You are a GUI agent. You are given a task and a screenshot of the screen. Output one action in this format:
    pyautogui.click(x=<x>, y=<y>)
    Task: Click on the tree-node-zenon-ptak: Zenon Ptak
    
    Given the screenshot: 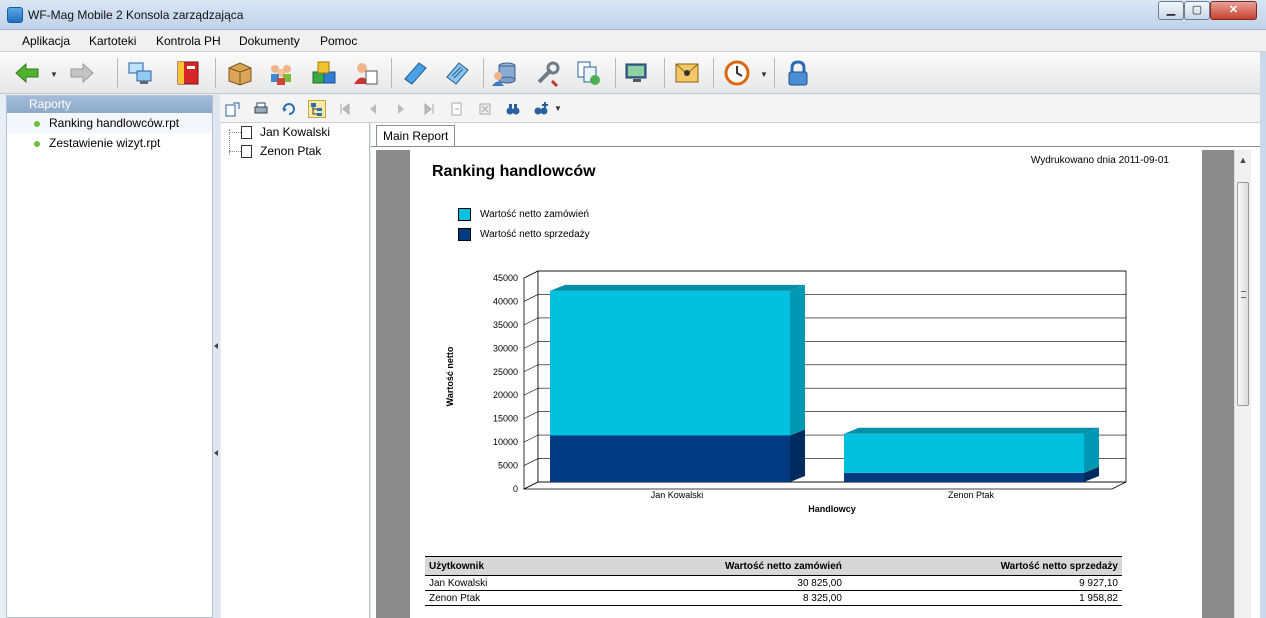 What is the action you would take?
    pyautogui.click(x=295, y=151)
    